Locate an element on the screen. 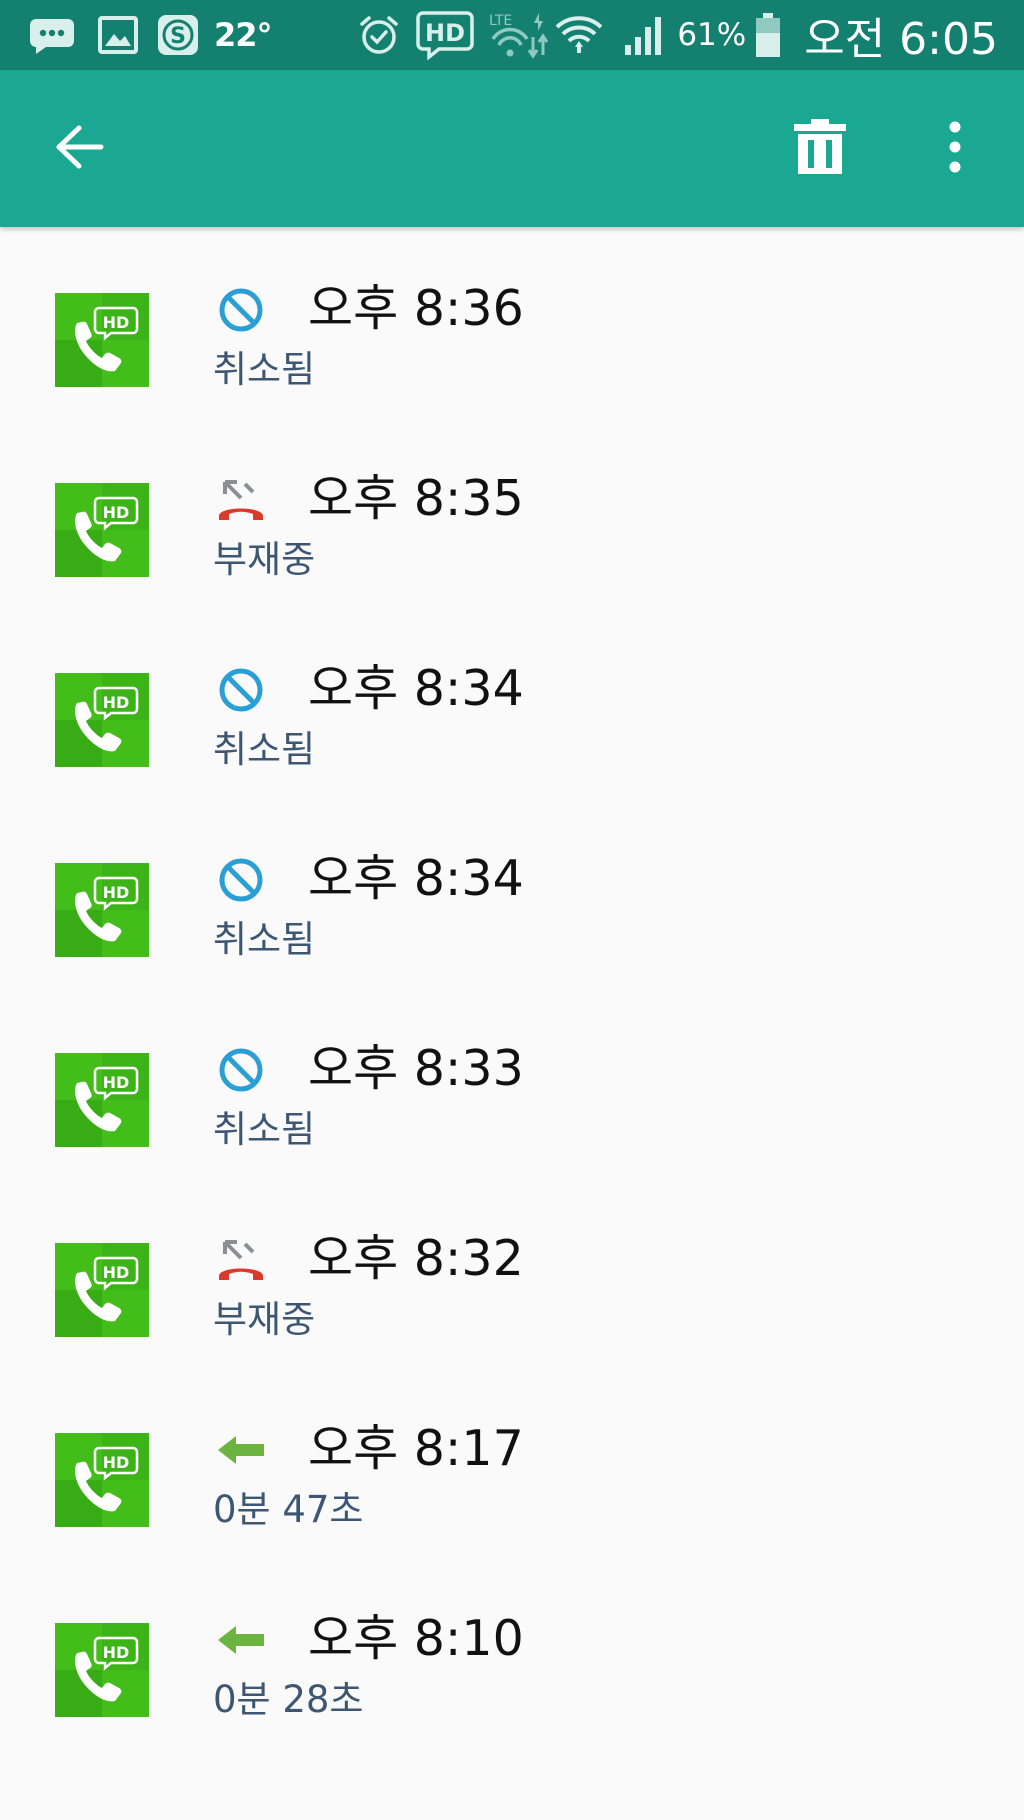  svg-text: S is located at coordinates (178, 36).